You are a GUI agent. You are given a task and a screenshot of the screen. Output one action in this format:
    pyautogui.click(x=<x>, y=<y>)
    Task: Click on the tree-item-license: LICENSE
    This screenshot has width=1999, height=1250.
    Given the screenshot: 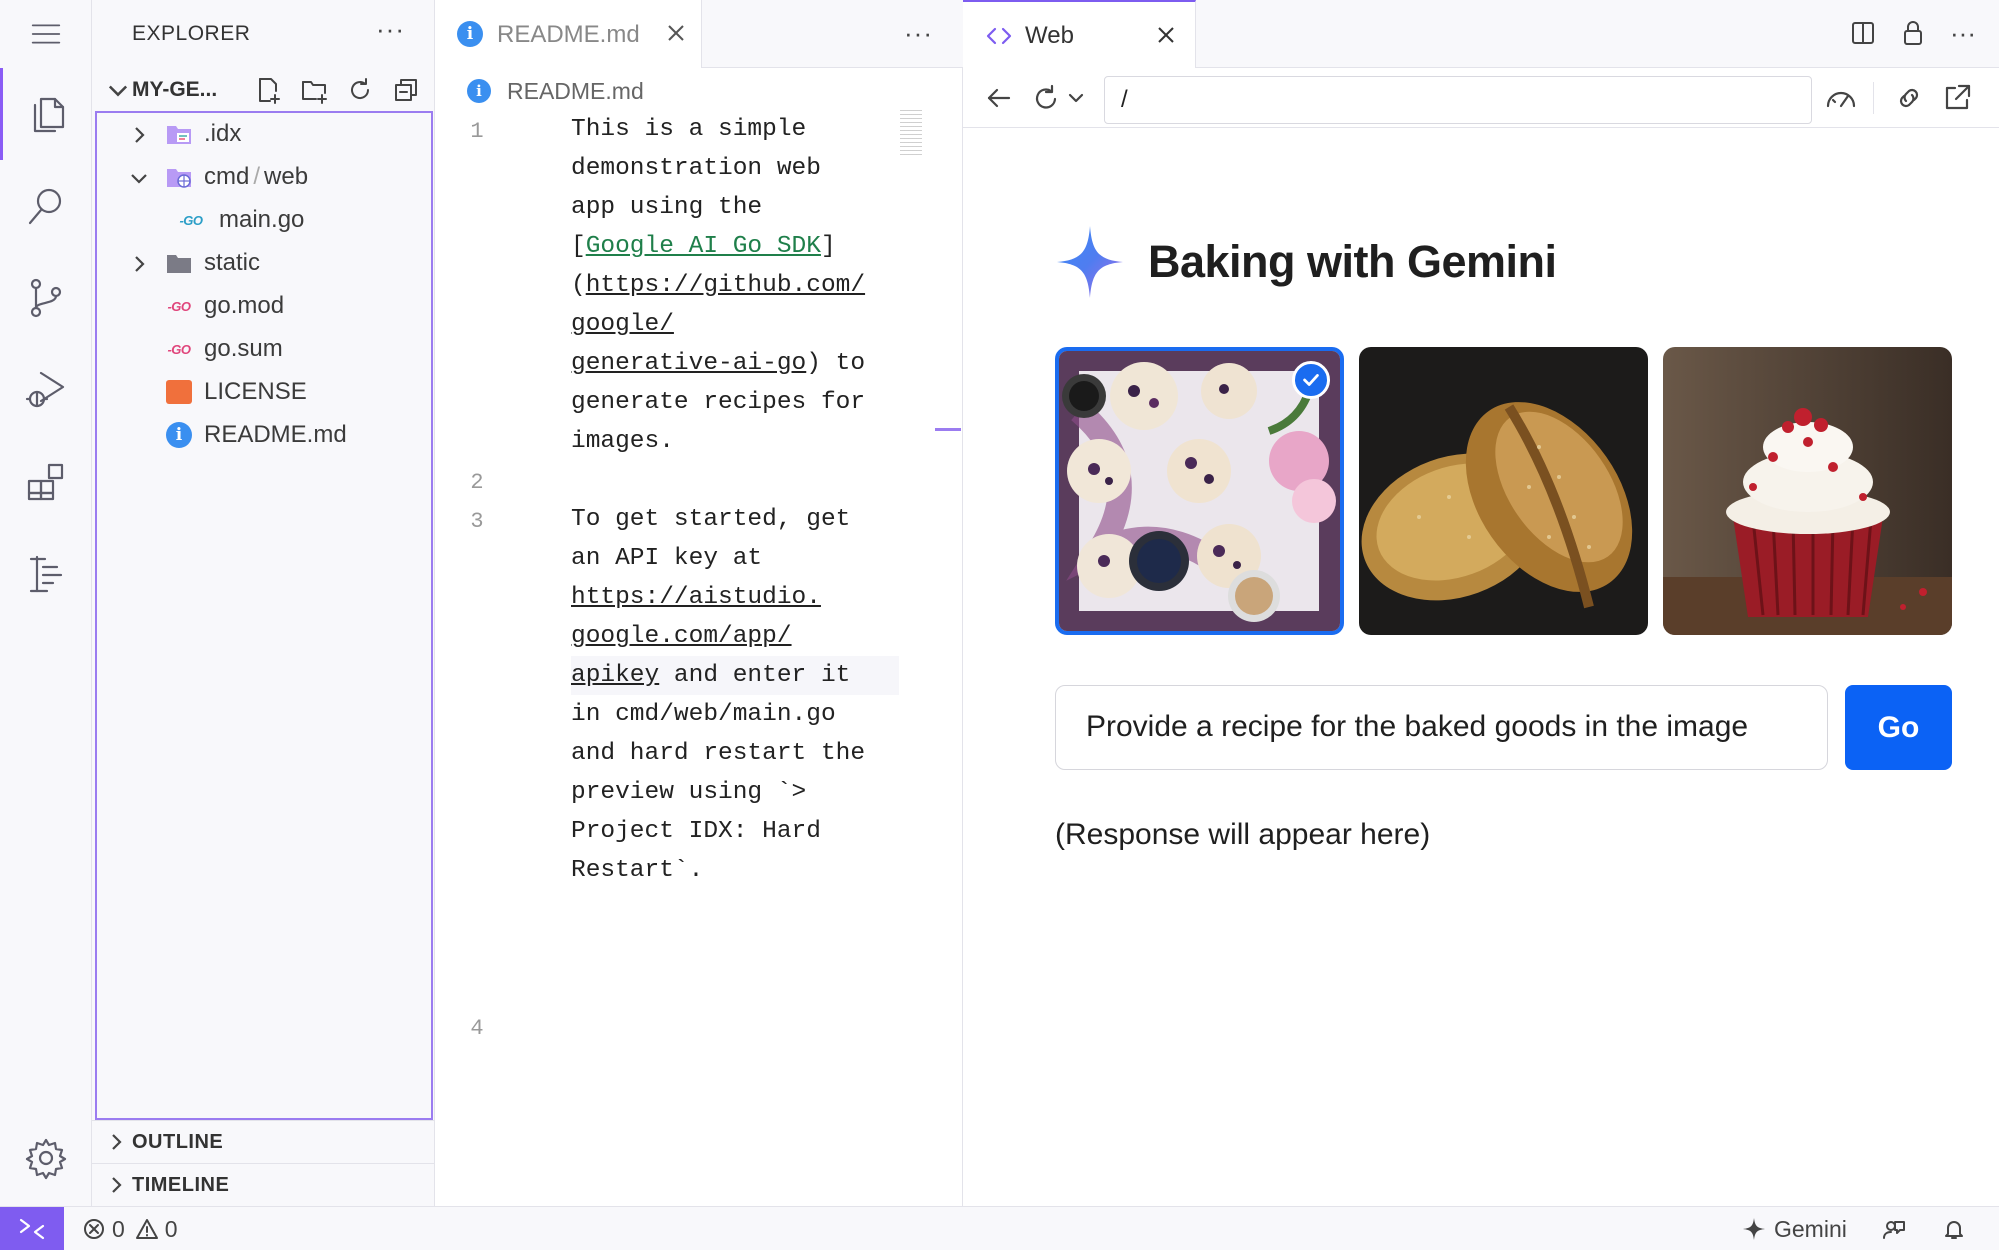 What is the action you would take?
    pyautogui.click(x=264, y=392)
    